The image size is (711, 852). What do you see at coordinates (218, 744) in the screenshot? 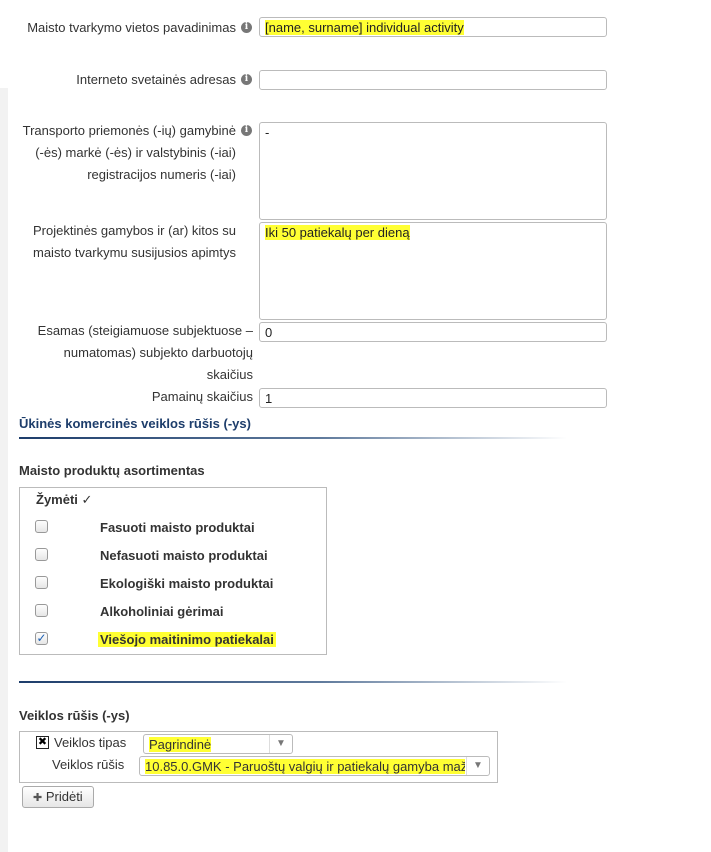
I see `type-select: Pagrindinė ▼` at bounding box center [218, 744].